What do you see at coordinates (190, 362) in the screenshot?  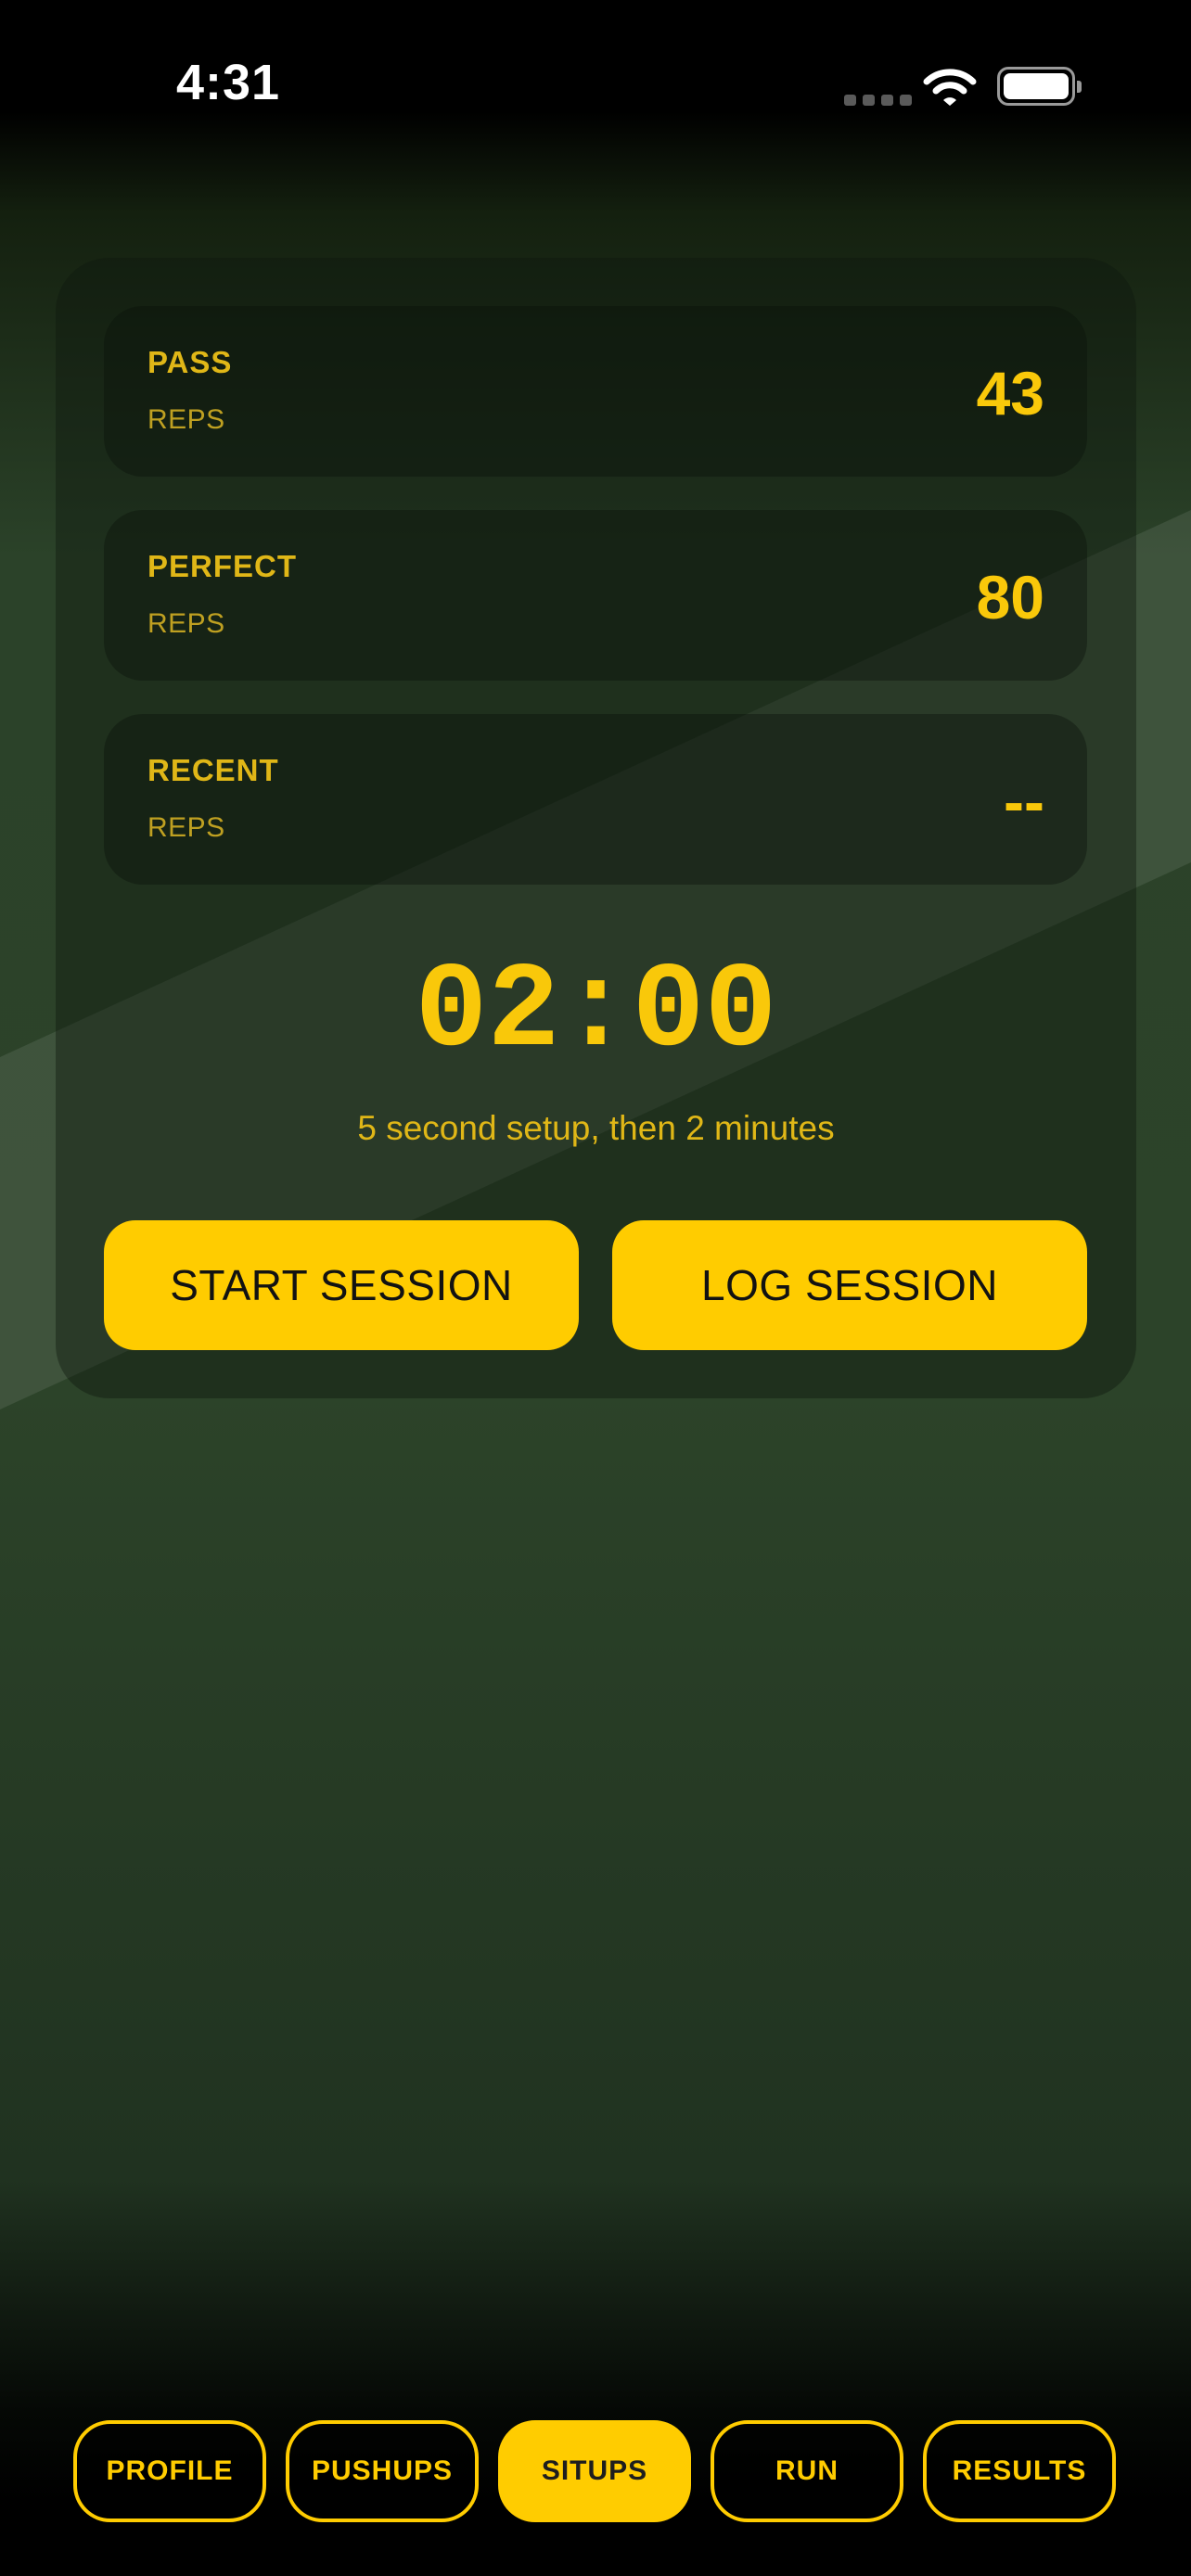 I see `pass-label: PASS` at bounding box center [190, 362].